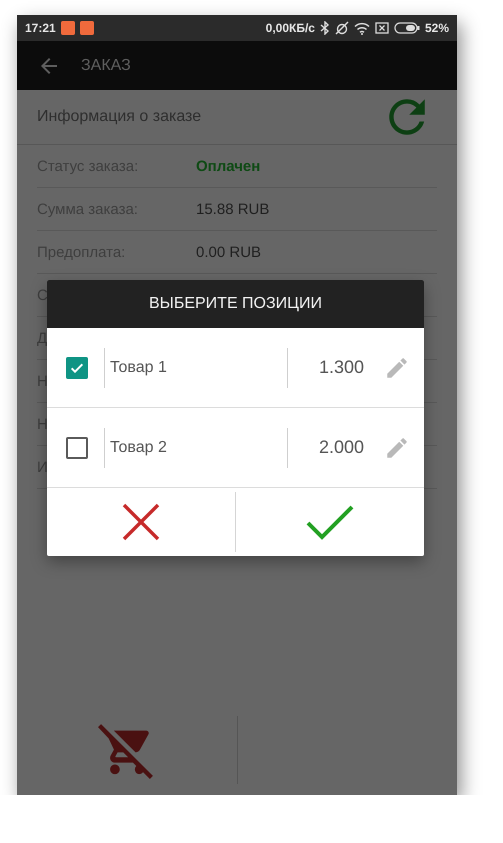 The height and width of the screenshot is (843, 503). What do you see at coordinates (235, 304) in the screenshot?
I see `dialog-title: ВЫБЕРИТЕ ПОЗИЦИИ` at bounding box center [235, 304].